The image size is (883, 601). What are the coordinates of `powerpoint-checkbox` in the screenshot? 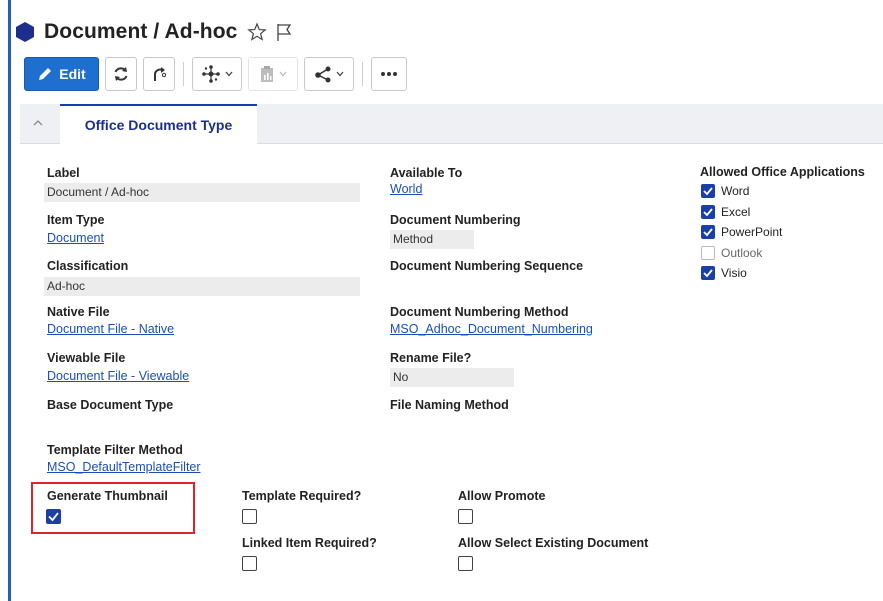 It's located at (708, 232).